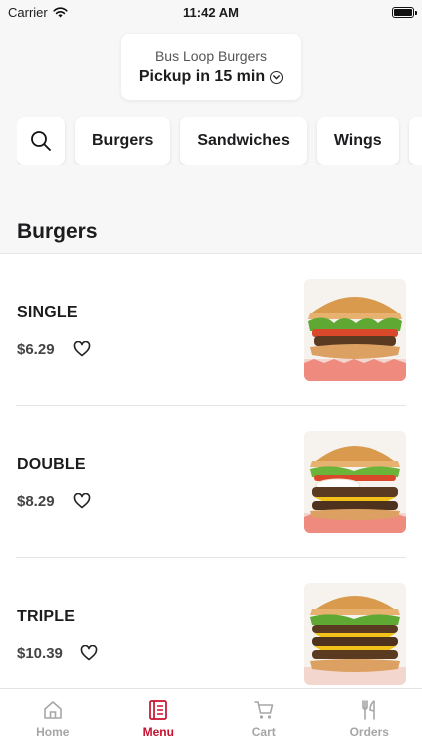 The image size is (422, 750). I want to click on carrier-group: Carrier, so click(38, 12).